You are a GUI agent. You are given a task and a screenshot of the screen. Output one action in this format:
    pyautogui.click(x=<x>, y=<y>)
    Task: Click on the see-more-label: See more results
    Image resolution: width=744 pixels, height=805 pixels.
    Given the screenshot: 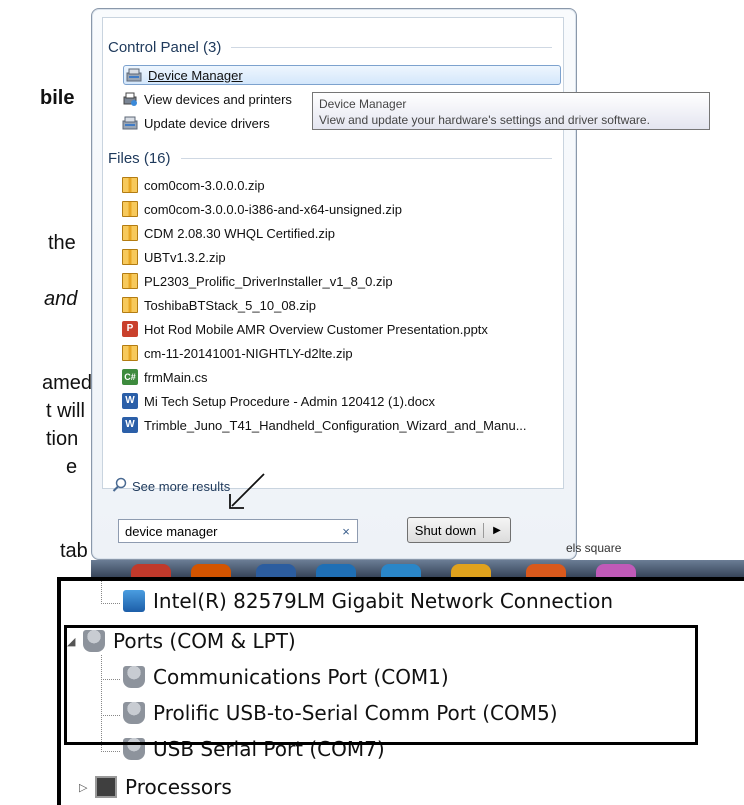 What is the action you would take?
    pyautogui.click(x=181, y=486)
    